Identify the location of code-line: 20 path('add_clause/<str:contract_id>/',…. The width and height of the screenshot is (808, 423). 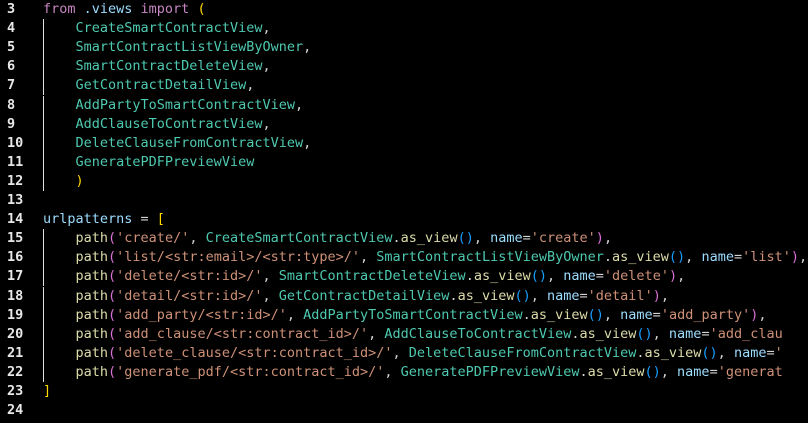
(404, 334).